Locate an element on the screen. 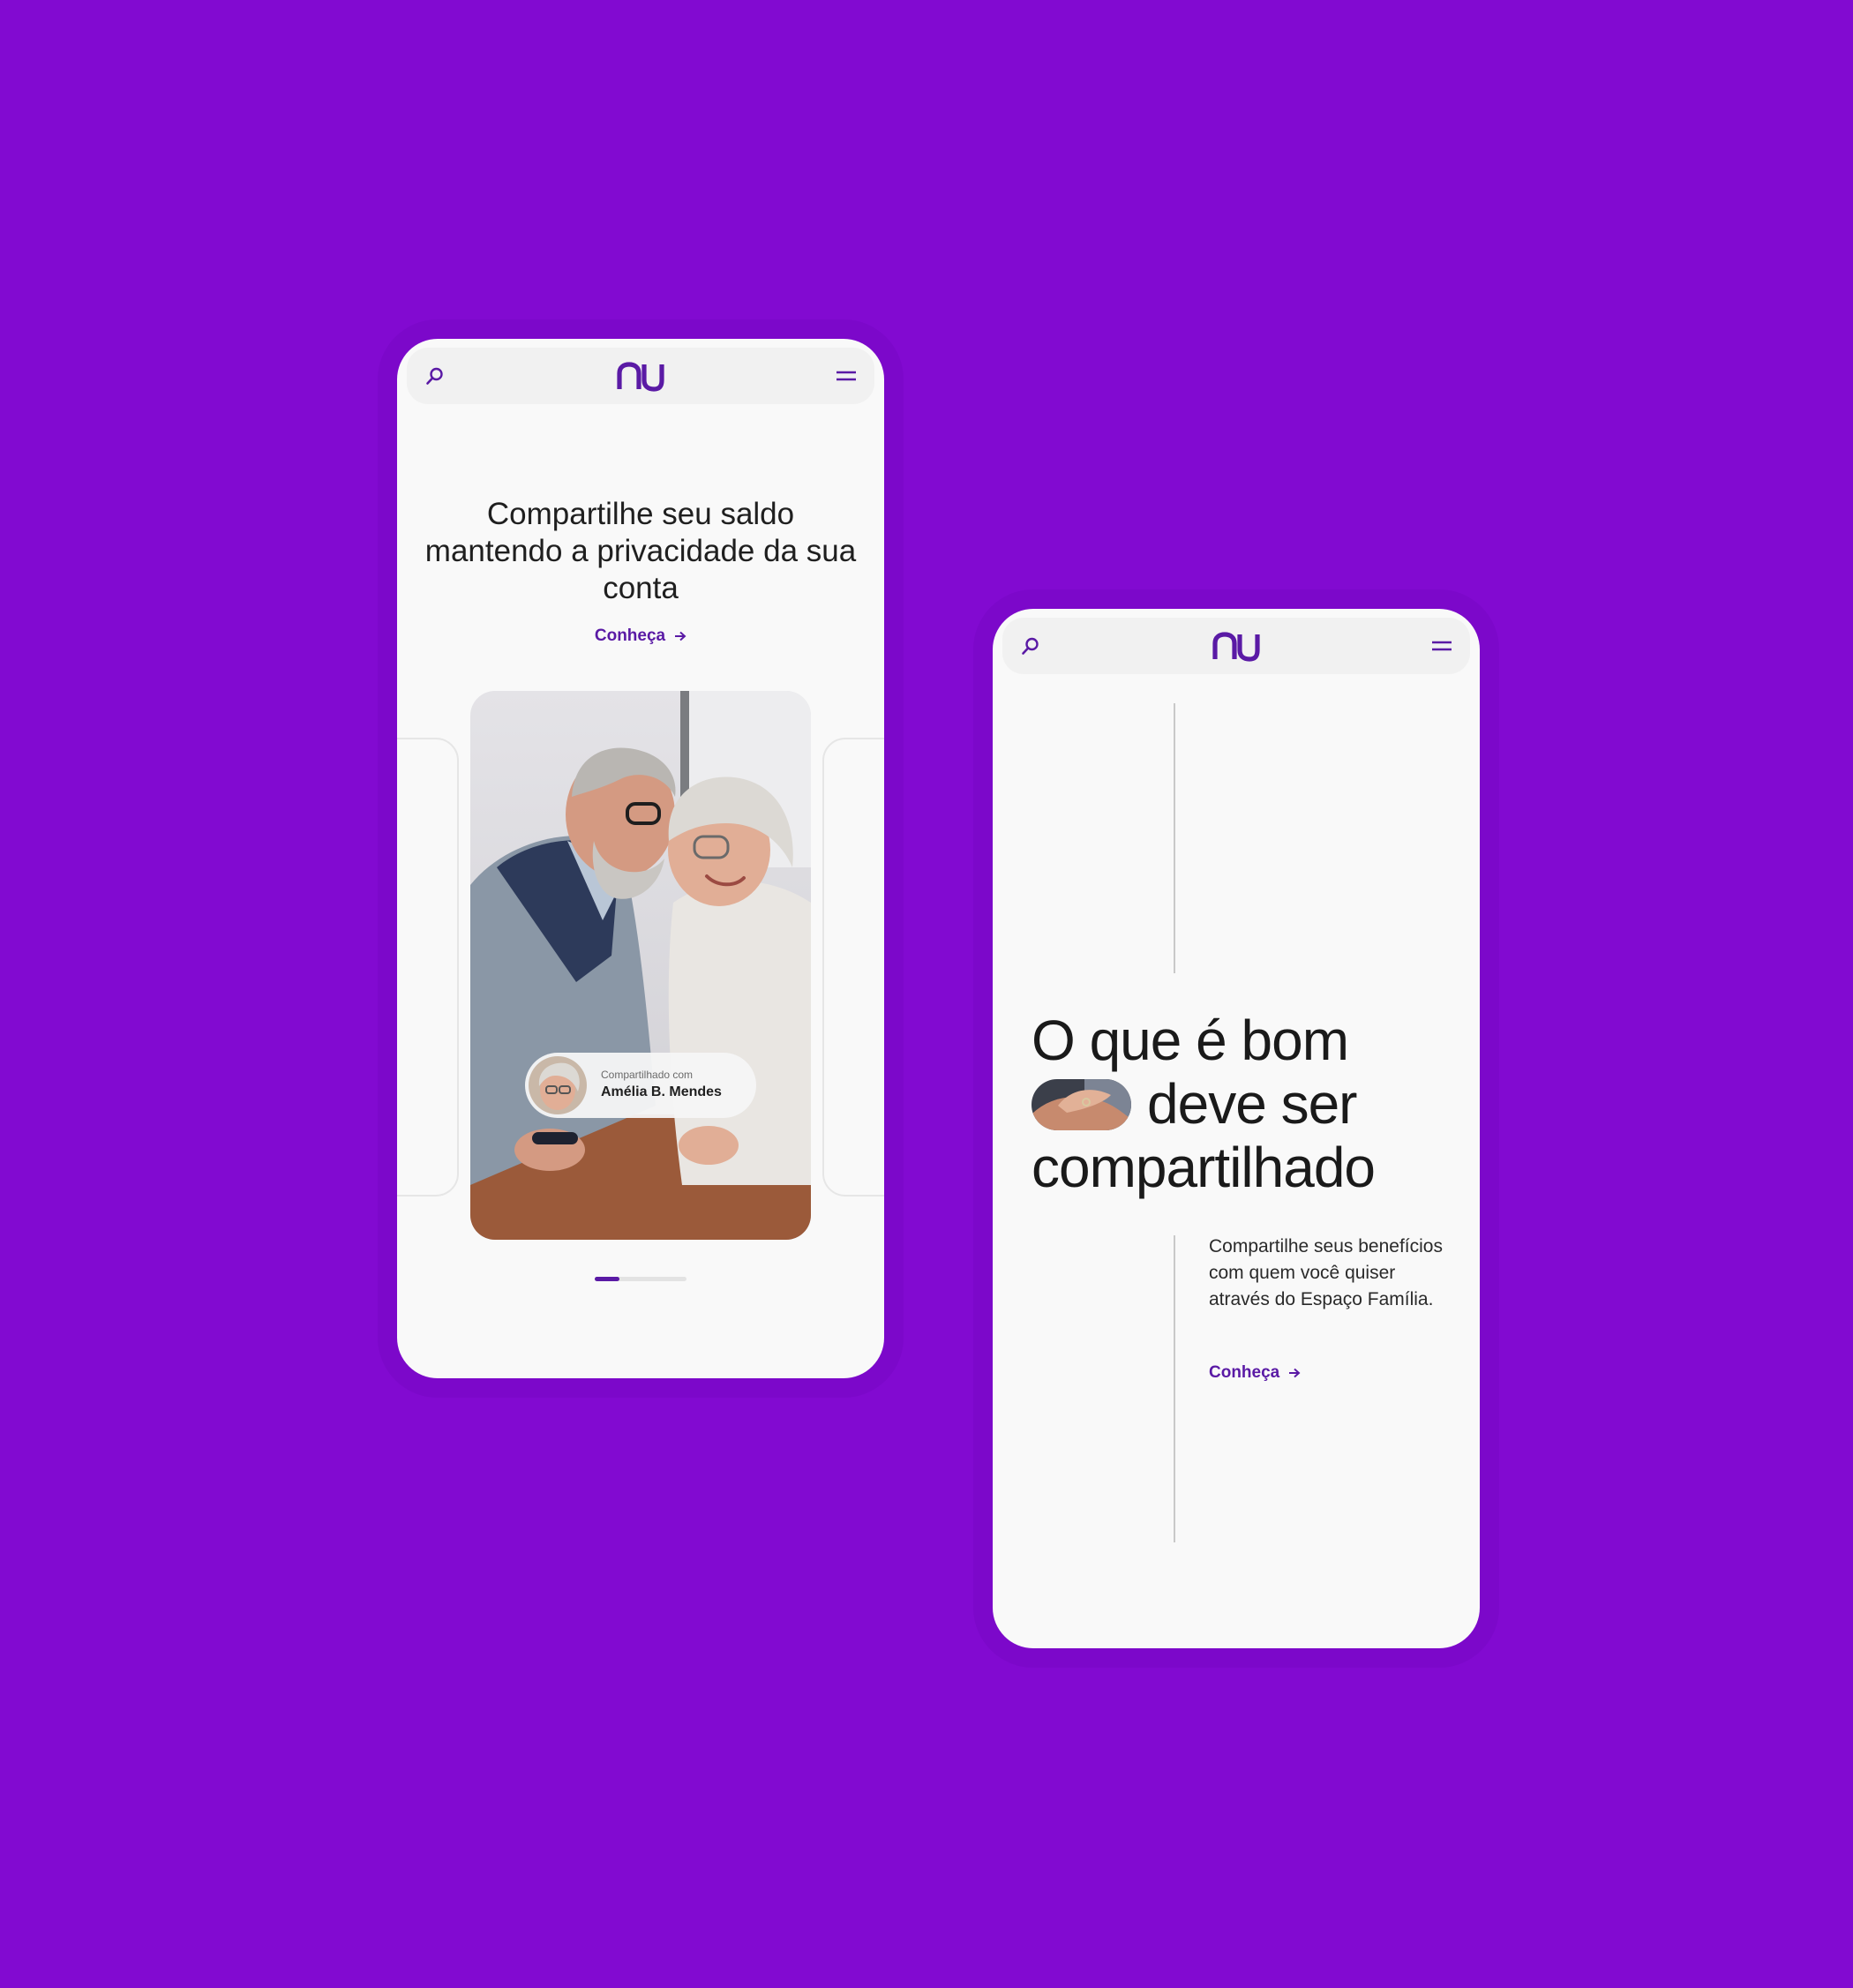 Image resolution: width=1853 pixels, height=1988 pixels. carousel-photo-card: Compartilhado com Amélia B. Mendes is located at coordinates (640, 965).